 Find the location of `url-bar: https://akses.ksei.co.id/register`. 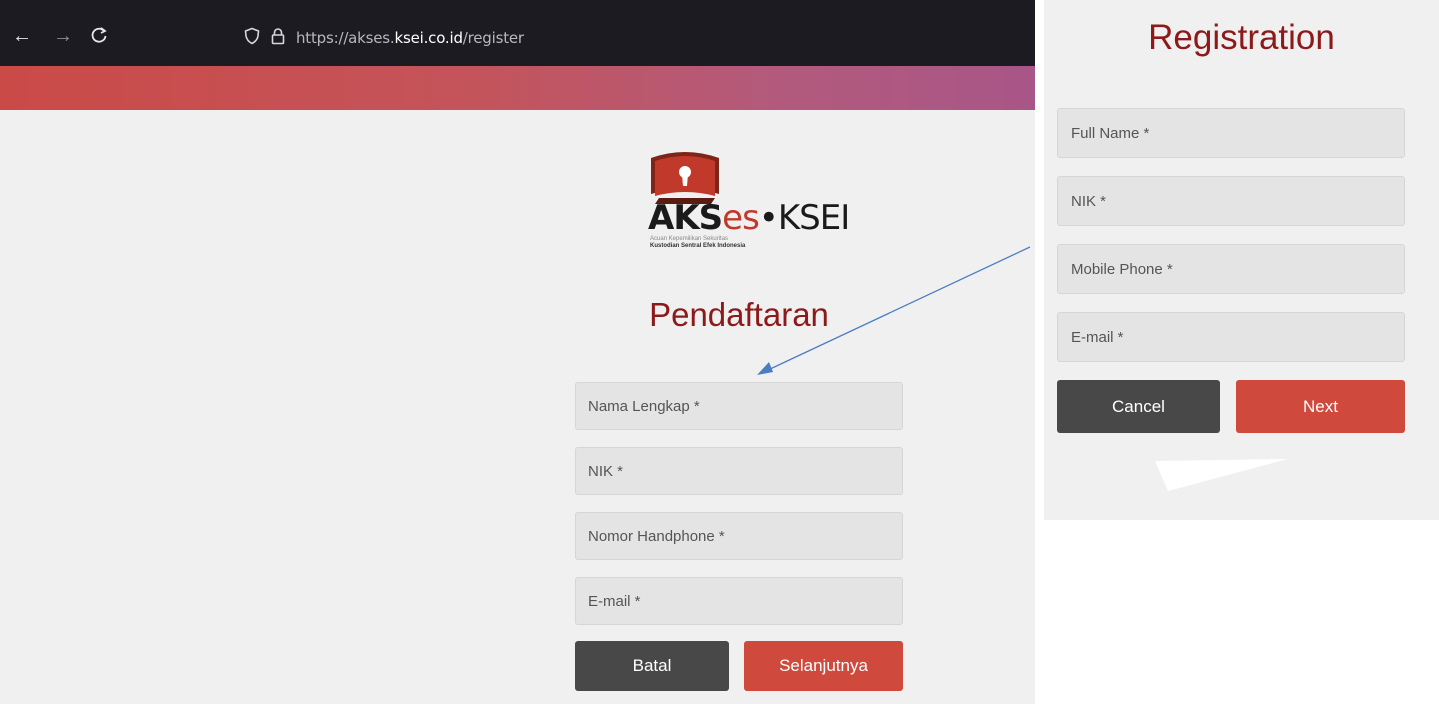

url-bar: https://akses.ksei.co.id/register is located at coordinates (410, 38).